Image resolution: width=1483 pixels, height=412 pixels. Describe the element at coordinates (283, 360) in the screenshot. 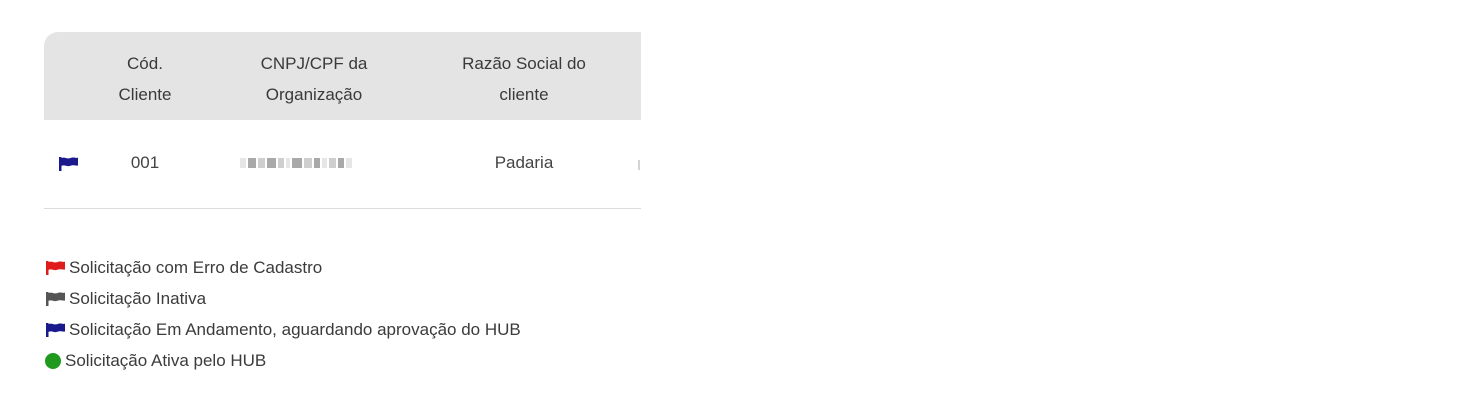

I see `legend-item-active: Solicitação Ativa pelo HUB` at that location.